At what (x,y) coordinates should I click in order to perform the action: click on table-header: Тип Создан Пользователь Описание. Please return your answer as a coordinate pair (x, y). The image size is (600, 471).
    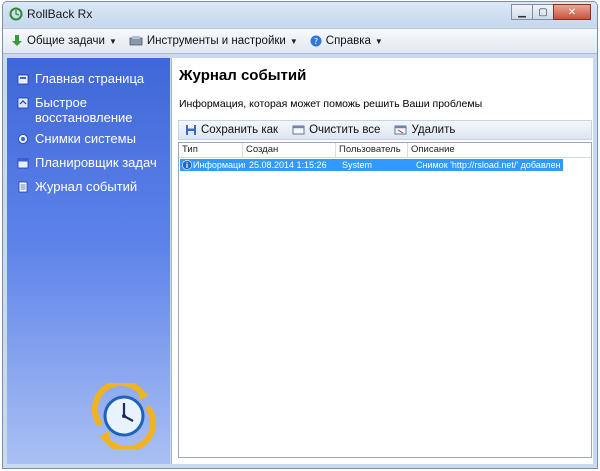
    Looking at the image, I should click on (385, 150).